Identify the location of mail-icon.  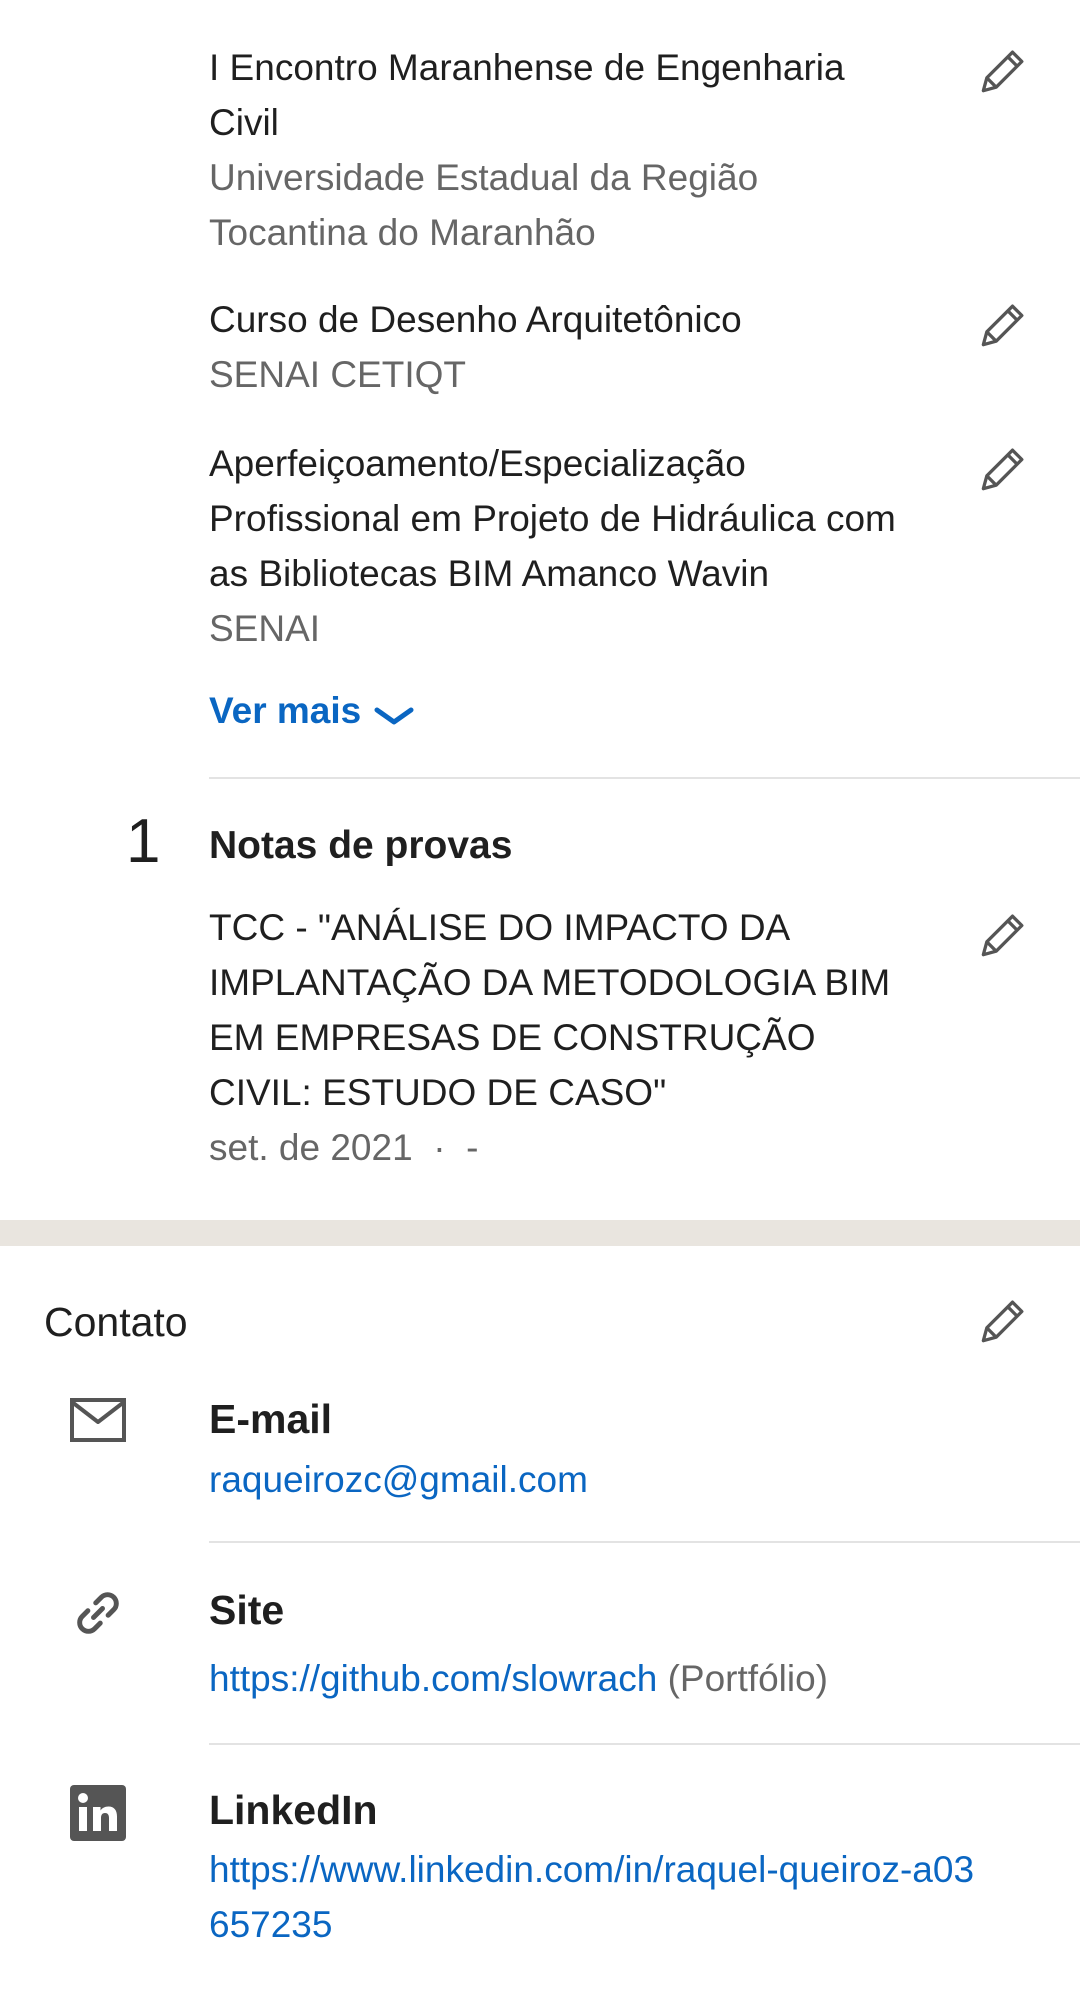
(98, 1420).